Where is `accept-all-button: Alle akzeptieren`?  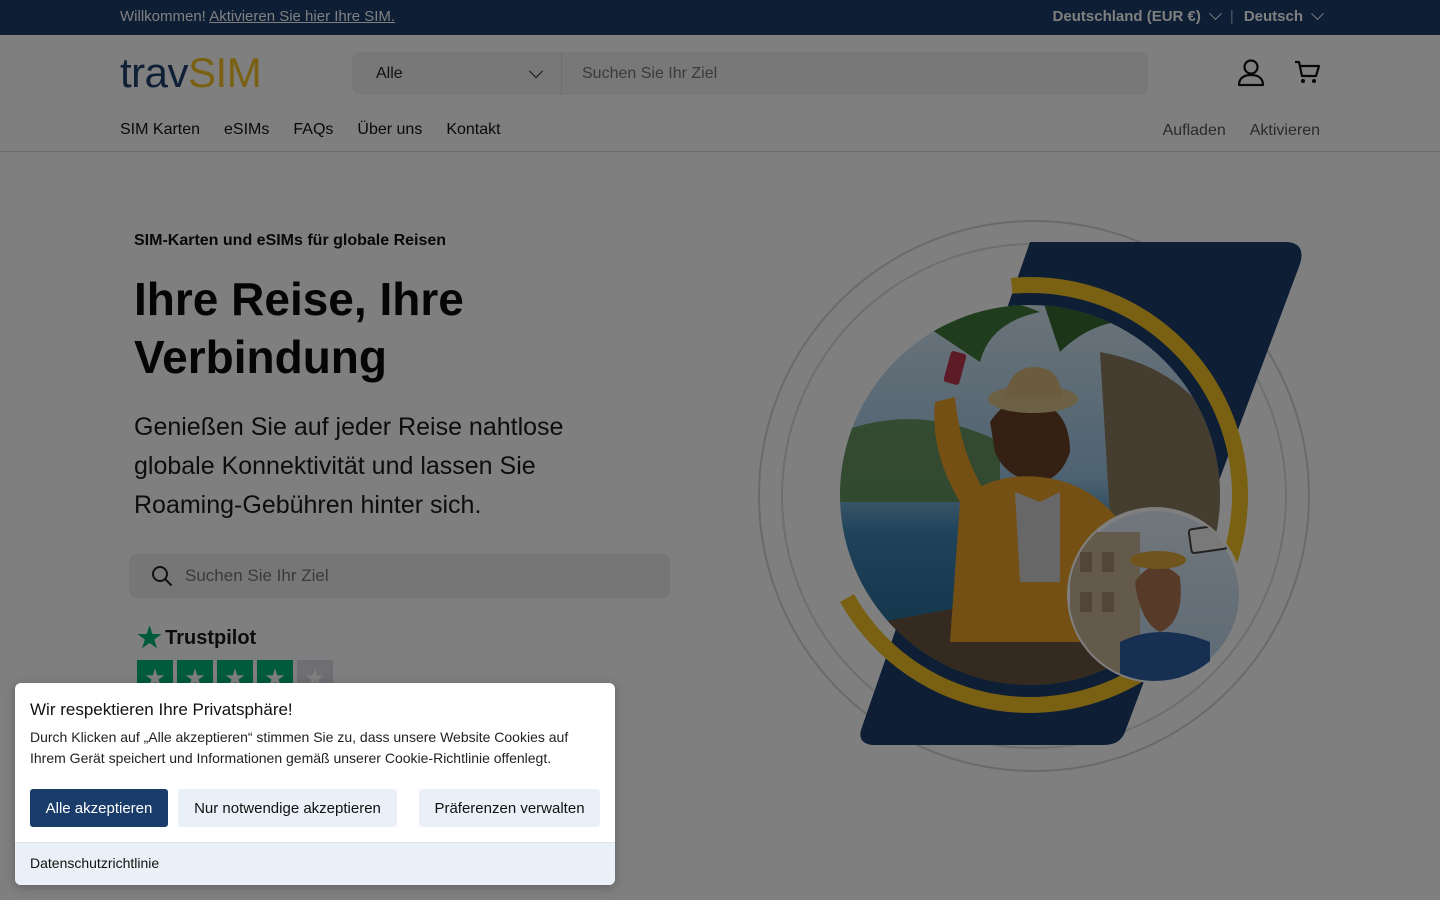 accept-all-button: Alle akzeptieren is located at coordinates (99, 808).